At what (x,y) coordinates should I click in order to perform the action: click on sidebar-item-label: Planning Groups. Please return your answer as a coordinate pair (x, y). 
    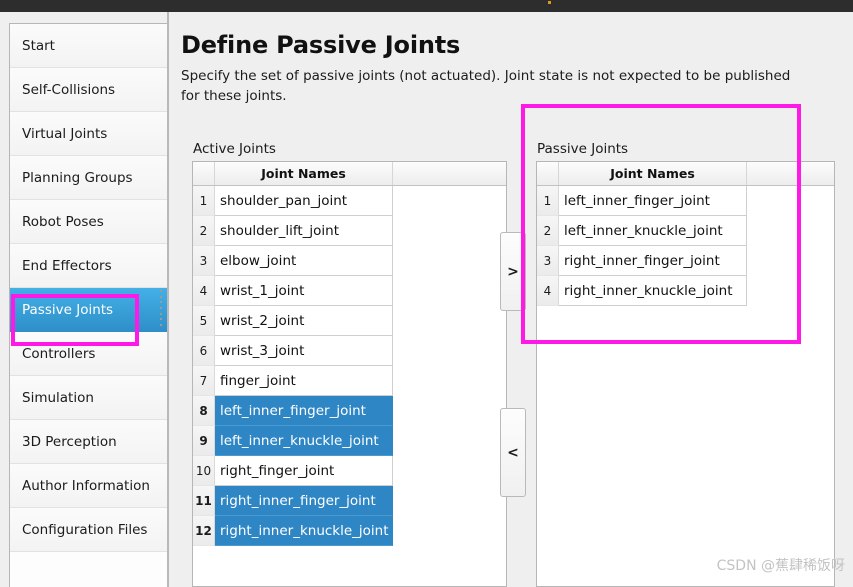
    Looking at the image, I should click on (77, 177).